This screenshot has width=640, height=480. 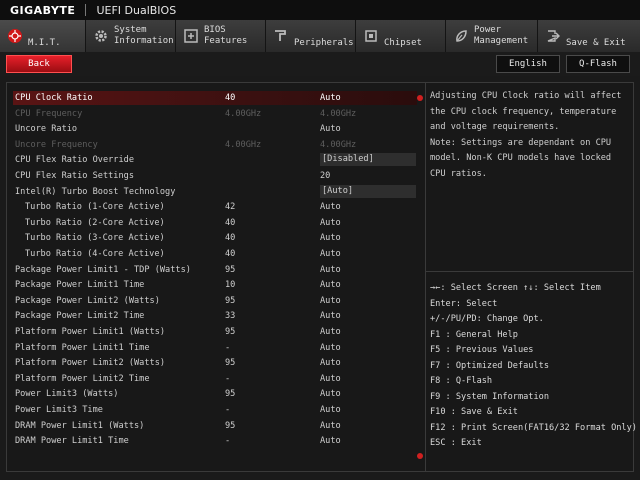 What do you see at coordinates (368, 191) in the screenshot?
I see `setting-value: [Auto]` at bounding box center [368, 191].